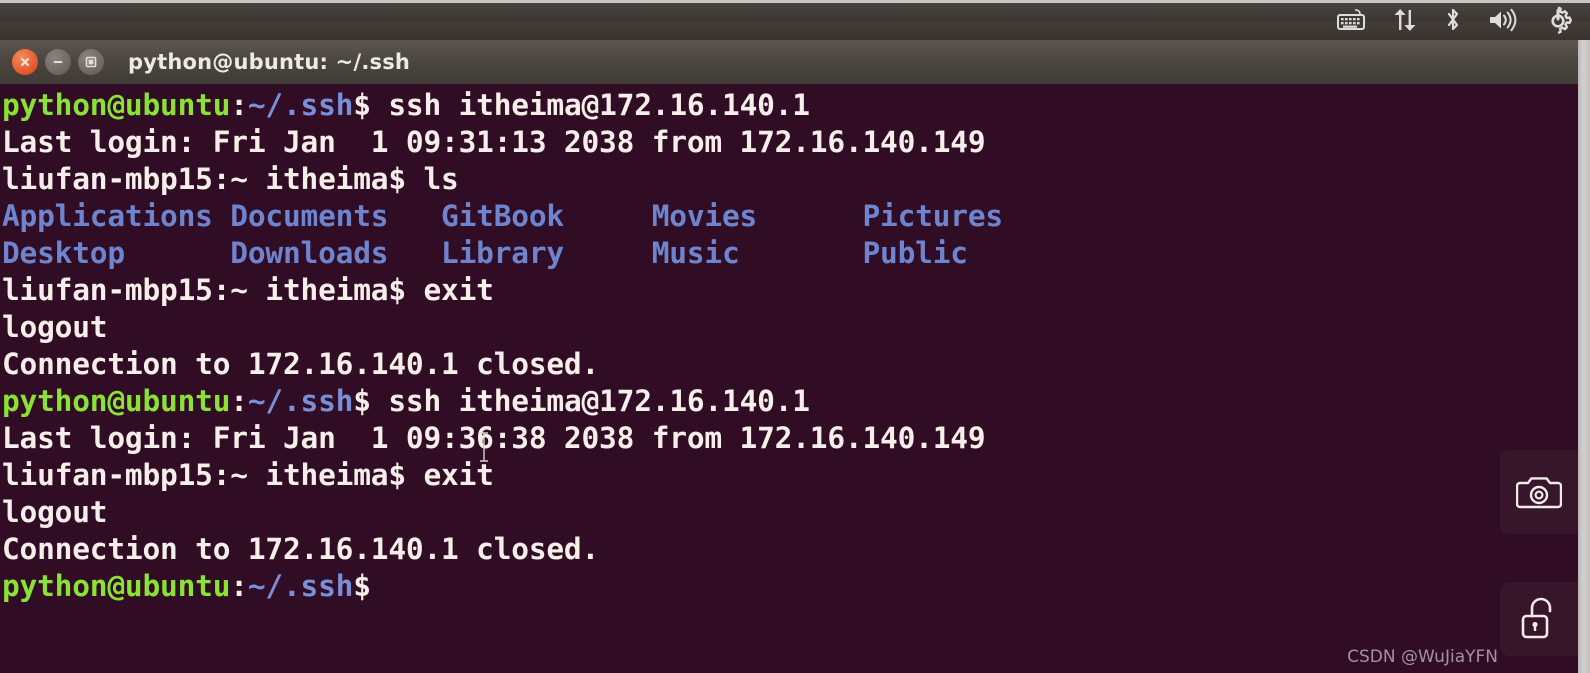  I want to click on camera-icon, so click(1539, 492).